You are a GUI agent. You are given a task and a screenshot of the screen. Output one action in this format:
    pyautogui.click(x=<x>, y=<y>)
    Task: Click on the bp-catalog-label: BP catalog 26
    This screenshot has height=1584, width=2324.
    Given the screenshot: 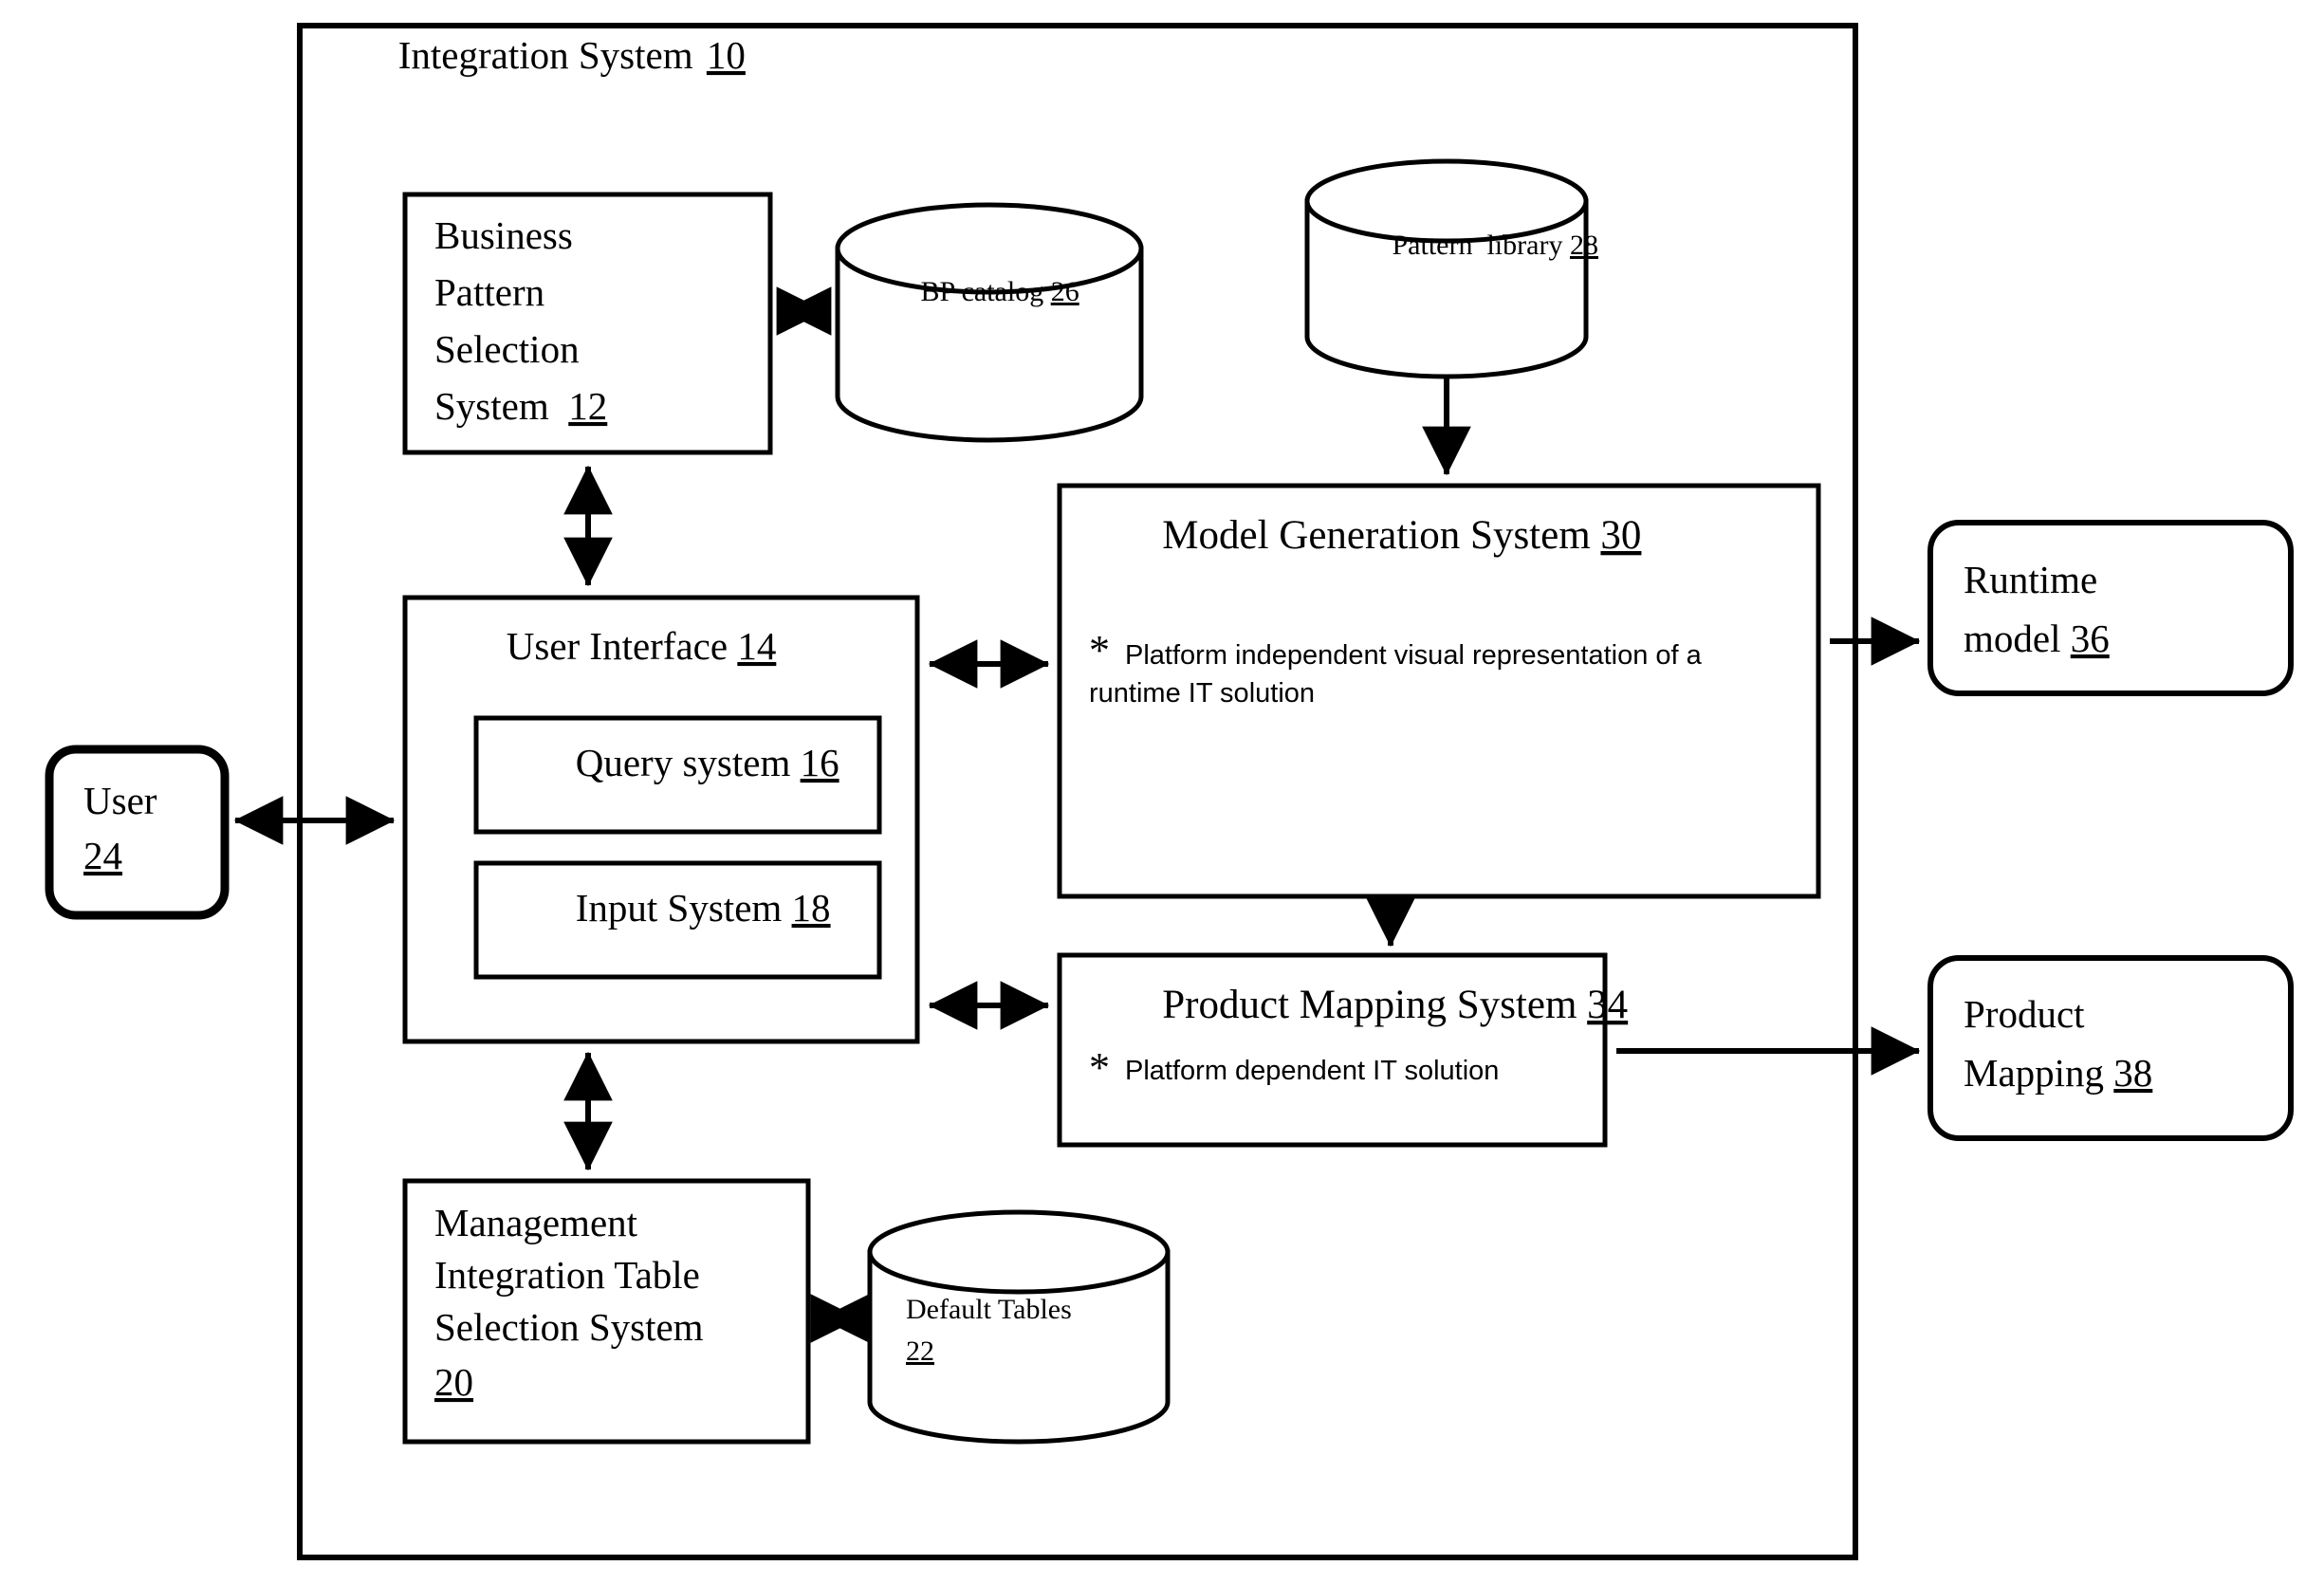 What is the action you would take?
    pyautogui.click(x=993, y=291)
    